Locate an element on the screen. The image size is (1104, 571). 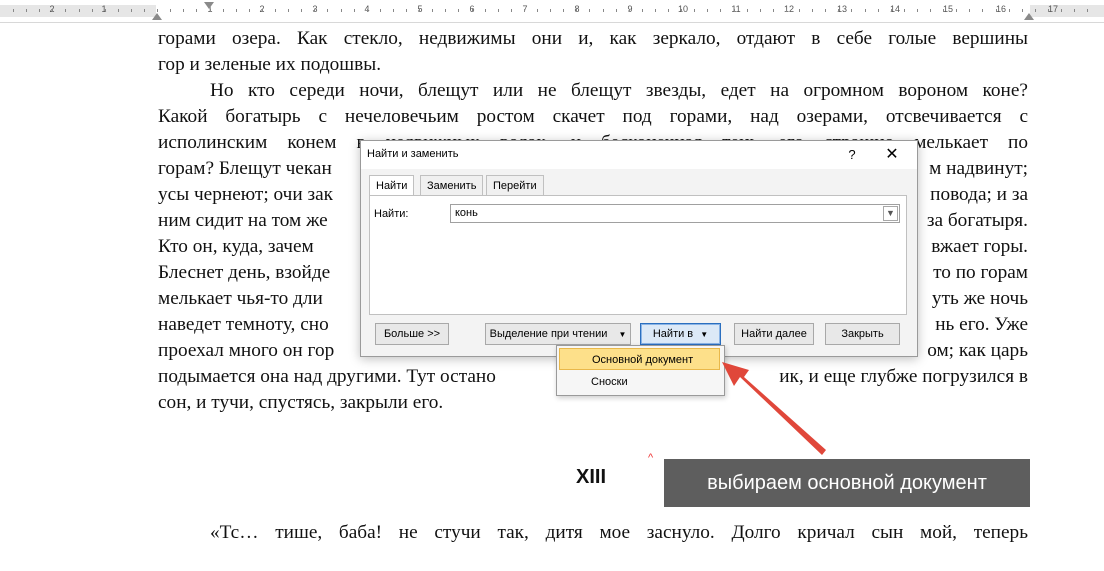
chapter-heading: XIII is located at coordinates (591, 477).